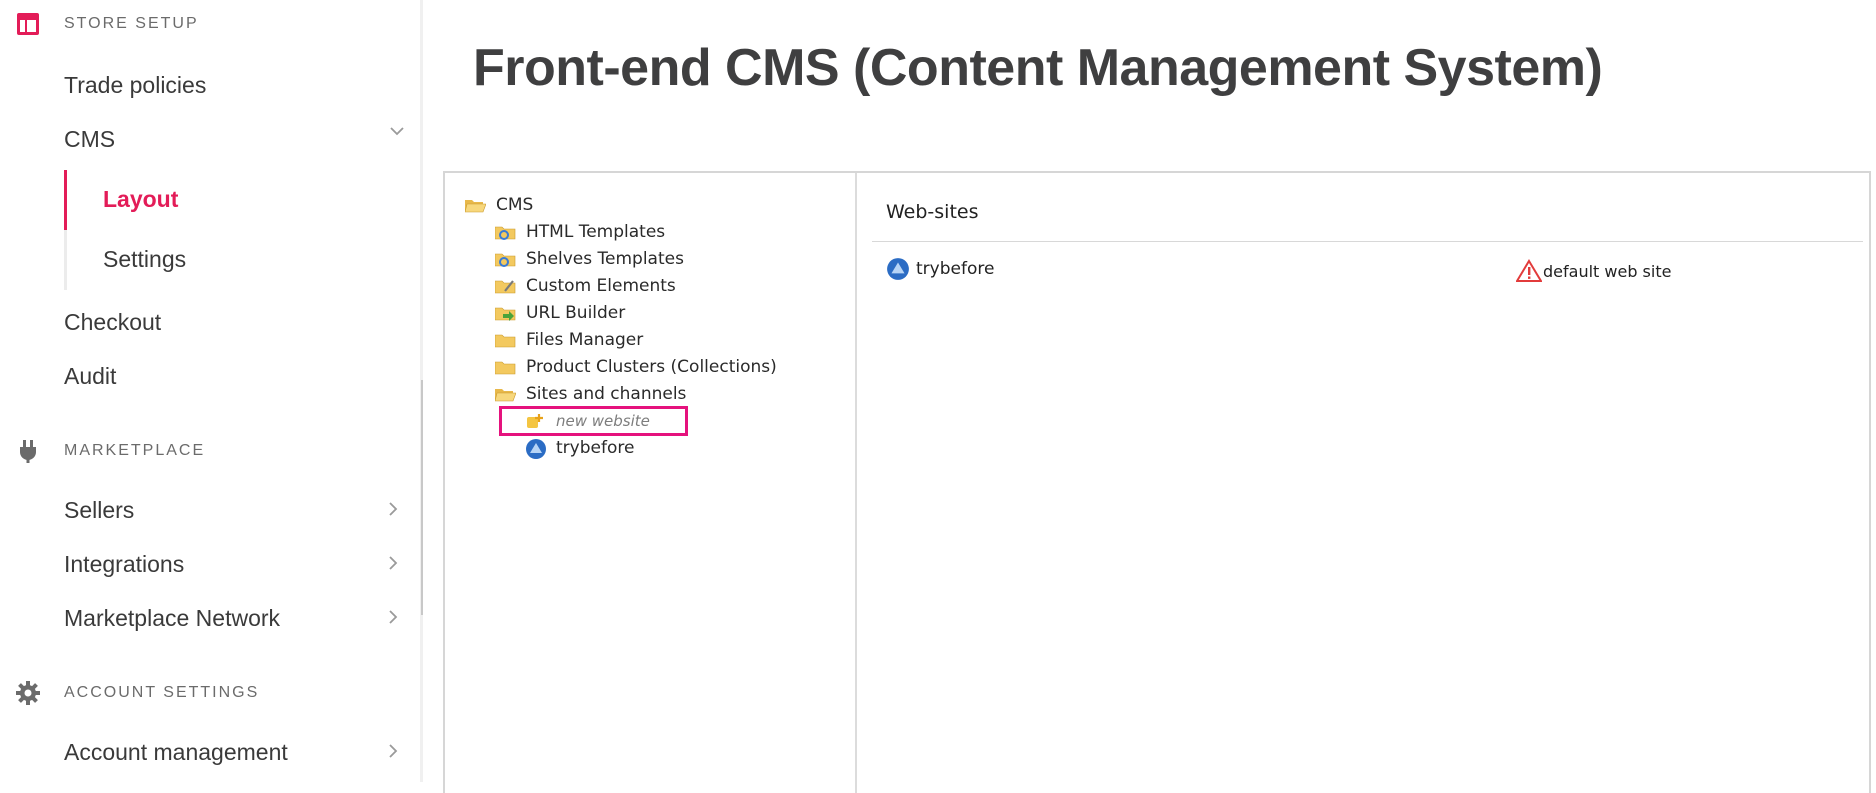 The width and height of the screenshot is (1876, 793). I want to click on section-heading: STORE SETUP, so click(131, 23).